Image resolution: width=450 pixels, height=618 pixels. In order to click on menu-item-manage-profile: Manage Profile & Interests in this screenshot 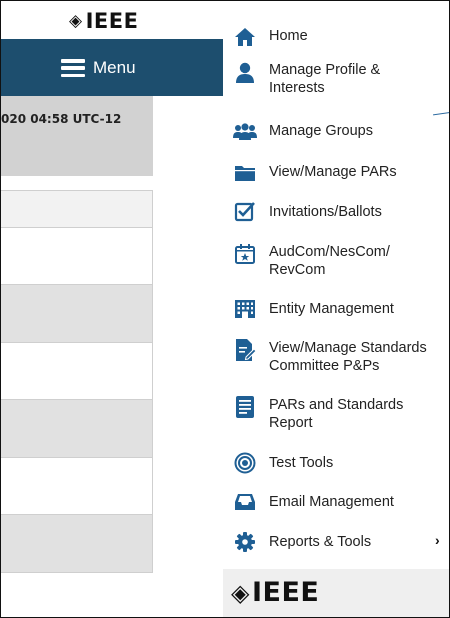, I will do `click(336, 81)`.